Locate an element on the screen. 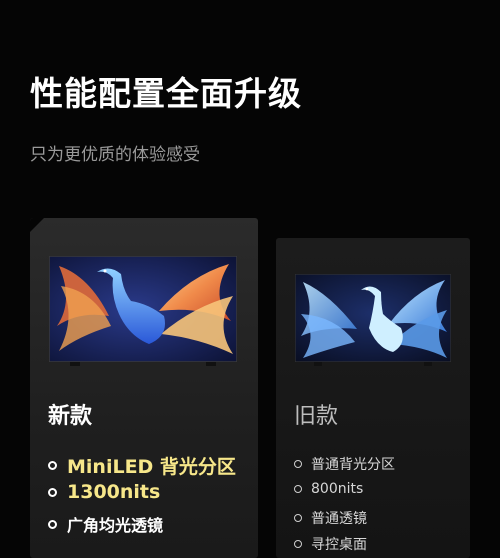  old-feature-item: 寻控桌面 is located at coordinates (330, 544).